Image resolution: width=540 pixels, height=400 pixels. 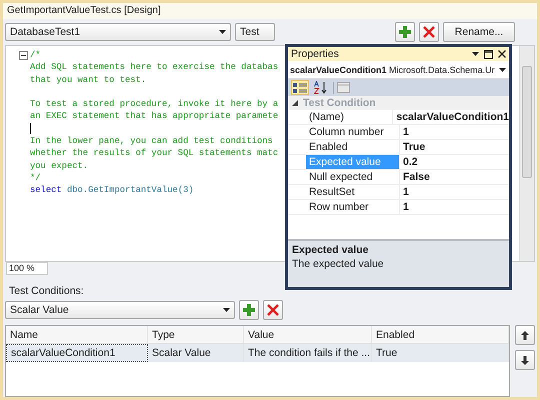 I want to click on section-label: Test Conditions:, so click(x=46, y=291).